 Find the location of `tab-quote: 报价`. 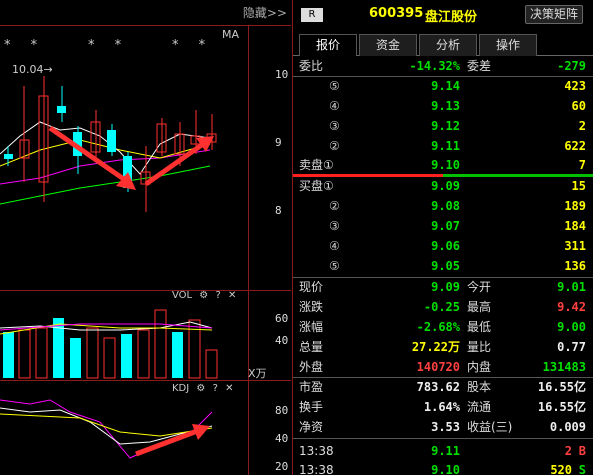

tab-quote: 报价 is located at coordinates (328, 45).